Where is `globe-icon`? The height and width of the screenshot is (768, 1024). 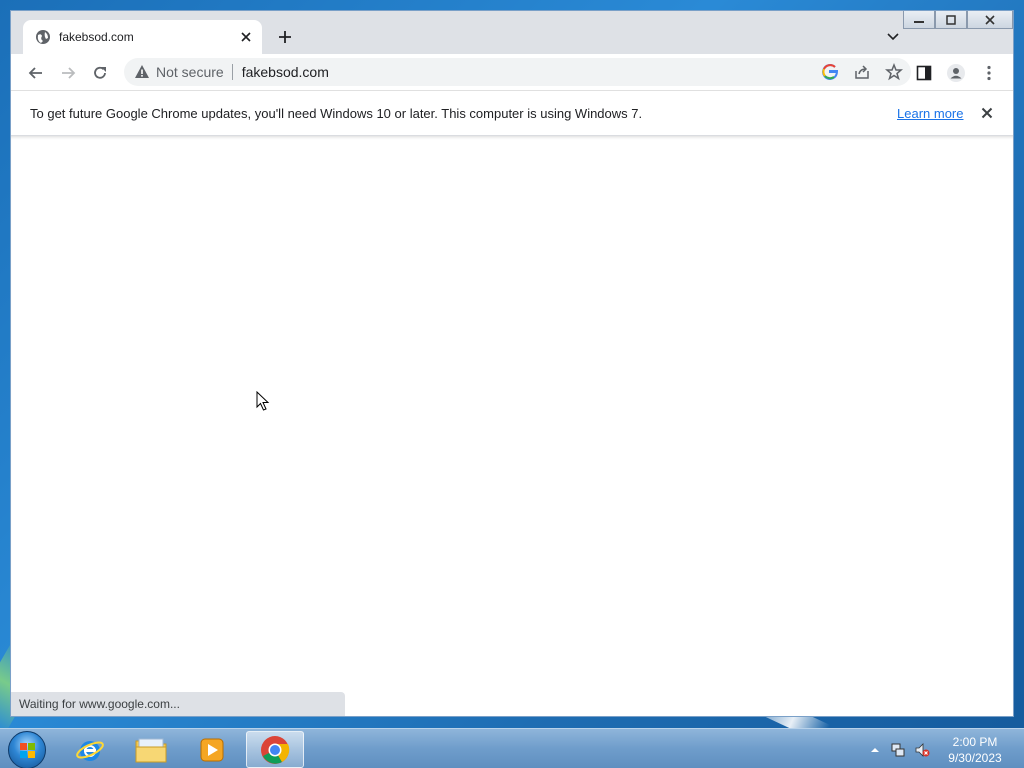
globe-icon is located at coordinates (43, 37).